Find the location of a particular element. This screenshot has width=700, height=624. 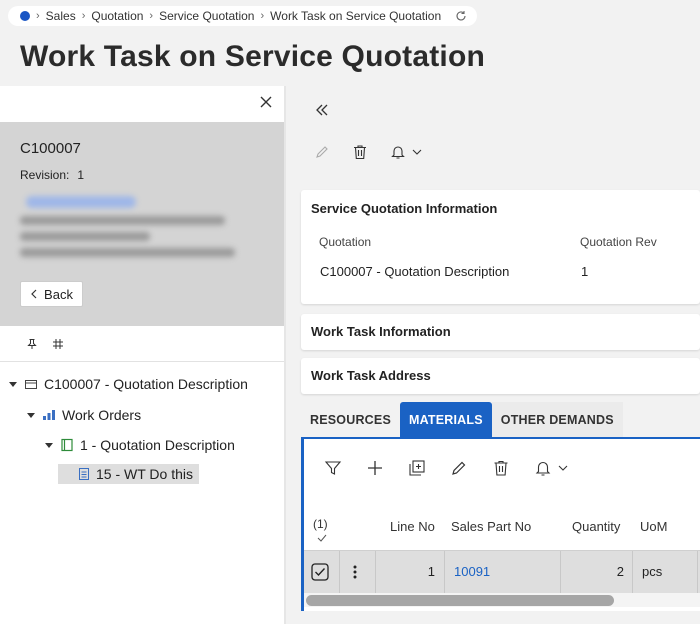

work-order-icon is located at coordinates (67, 445).